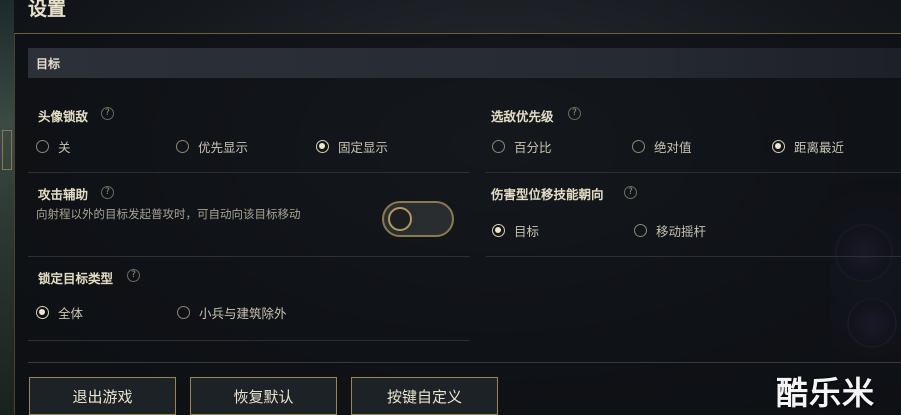 Image resolution: width=901 pixels, height=415 pixels. Describe the element at coordinates (102, 396) in the screenshot. I see `exit-game-button: 退出游戏` at that location.